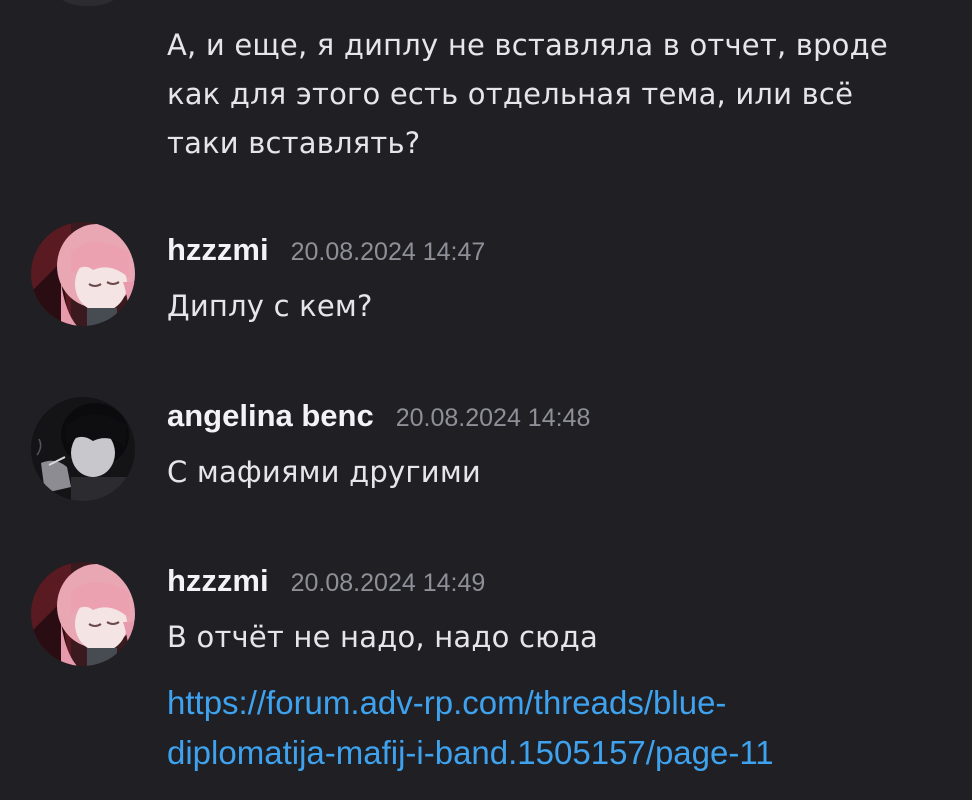 Image resolution: width=972 pixels, height=800 pixels. I want to click on message-header: hzzzmi 20.08.2024 14:47, so click(326, 252).